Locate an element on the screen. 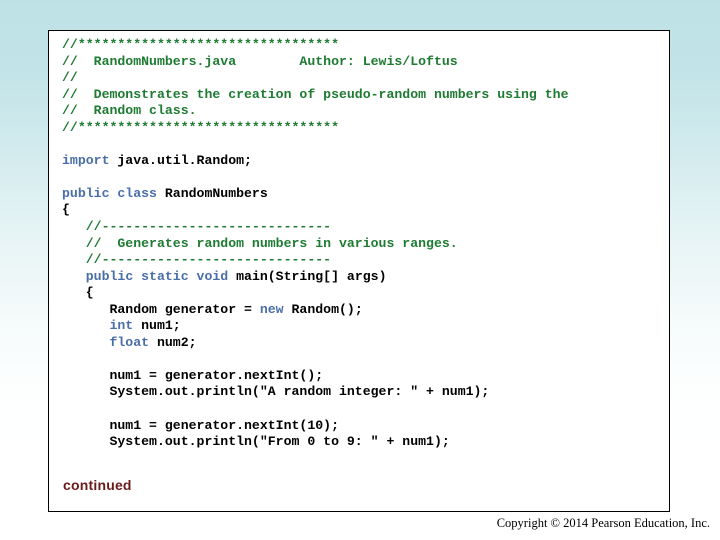 This screenshot has width=720, height=540. code-token: import is located at coordinates (86, 160).